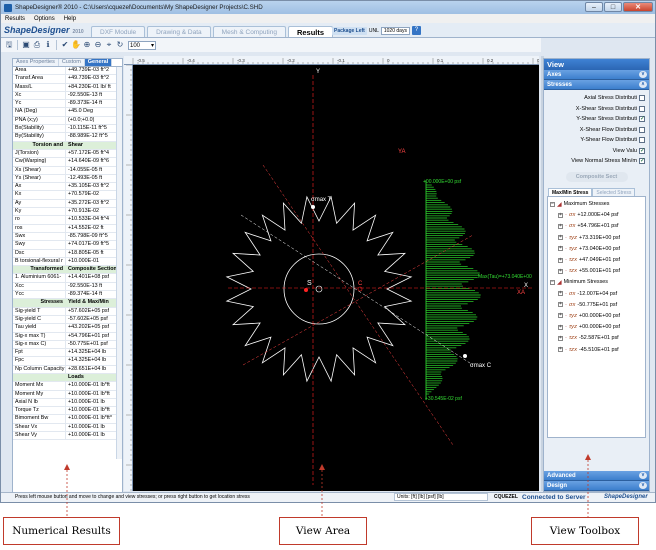  I want to click on result-row: Xcc -92.550E-13 ft, so click(67, 287).